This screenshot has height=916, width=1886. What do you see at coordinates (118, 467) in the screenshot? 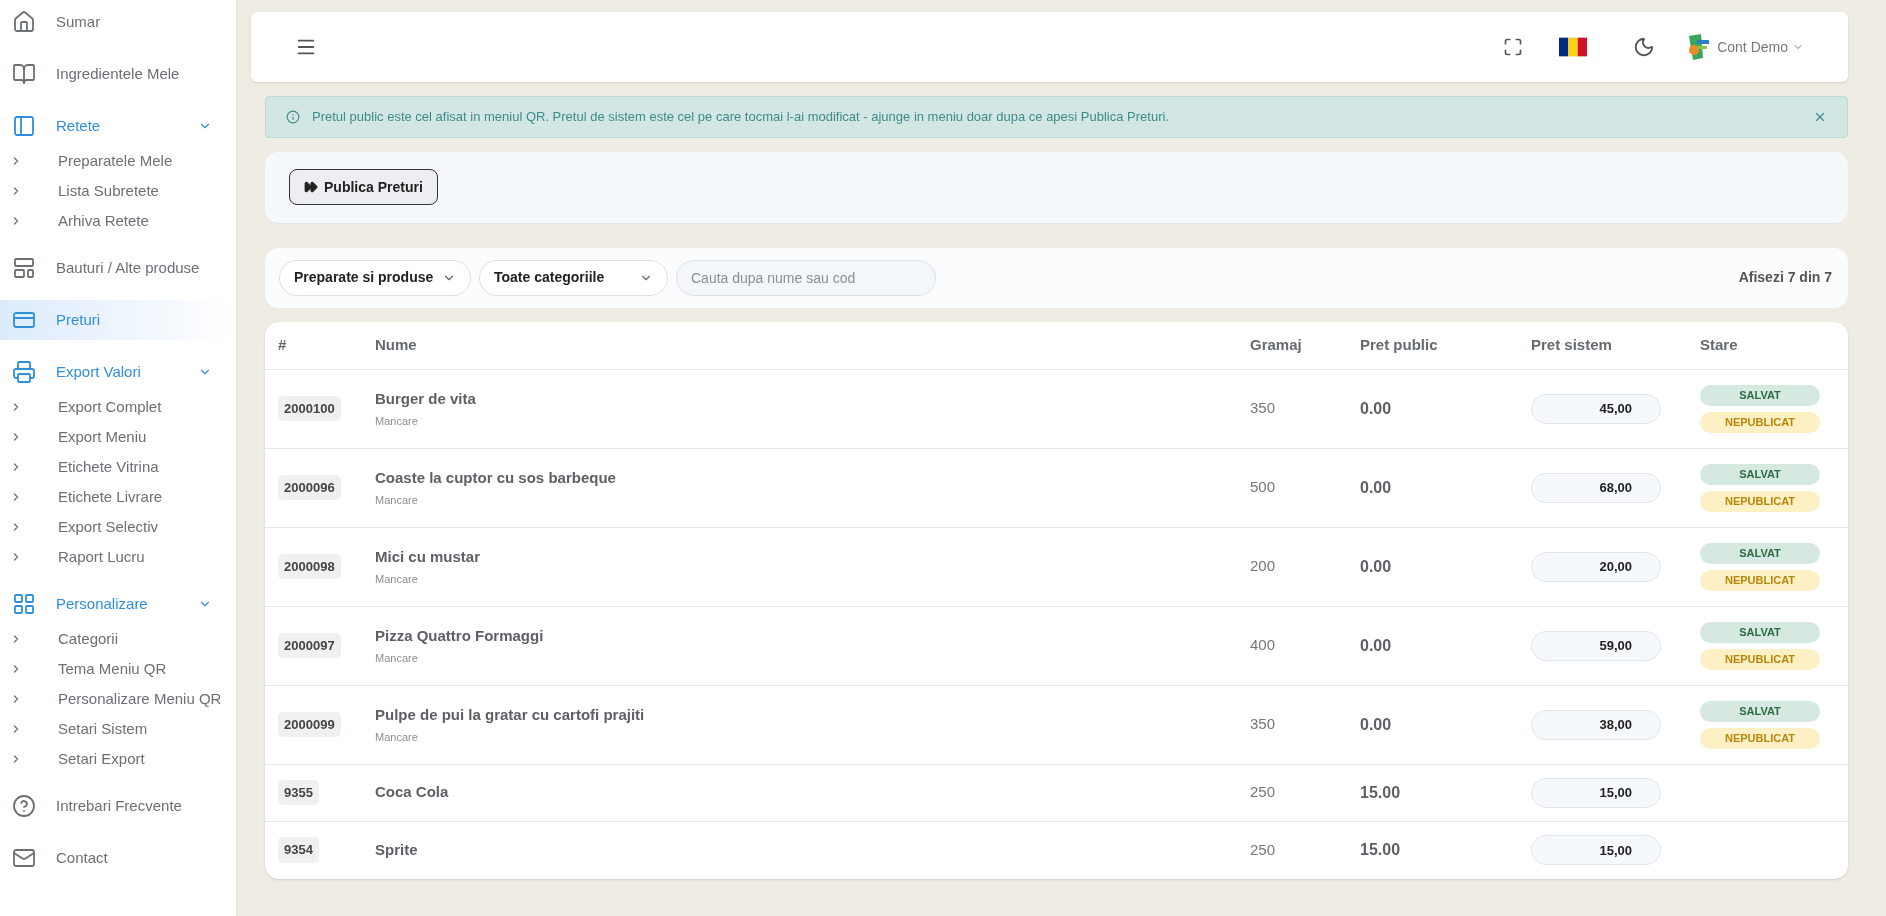
I see `submenu-item: Etichete Vitrina` at bounding box center [118, 467].